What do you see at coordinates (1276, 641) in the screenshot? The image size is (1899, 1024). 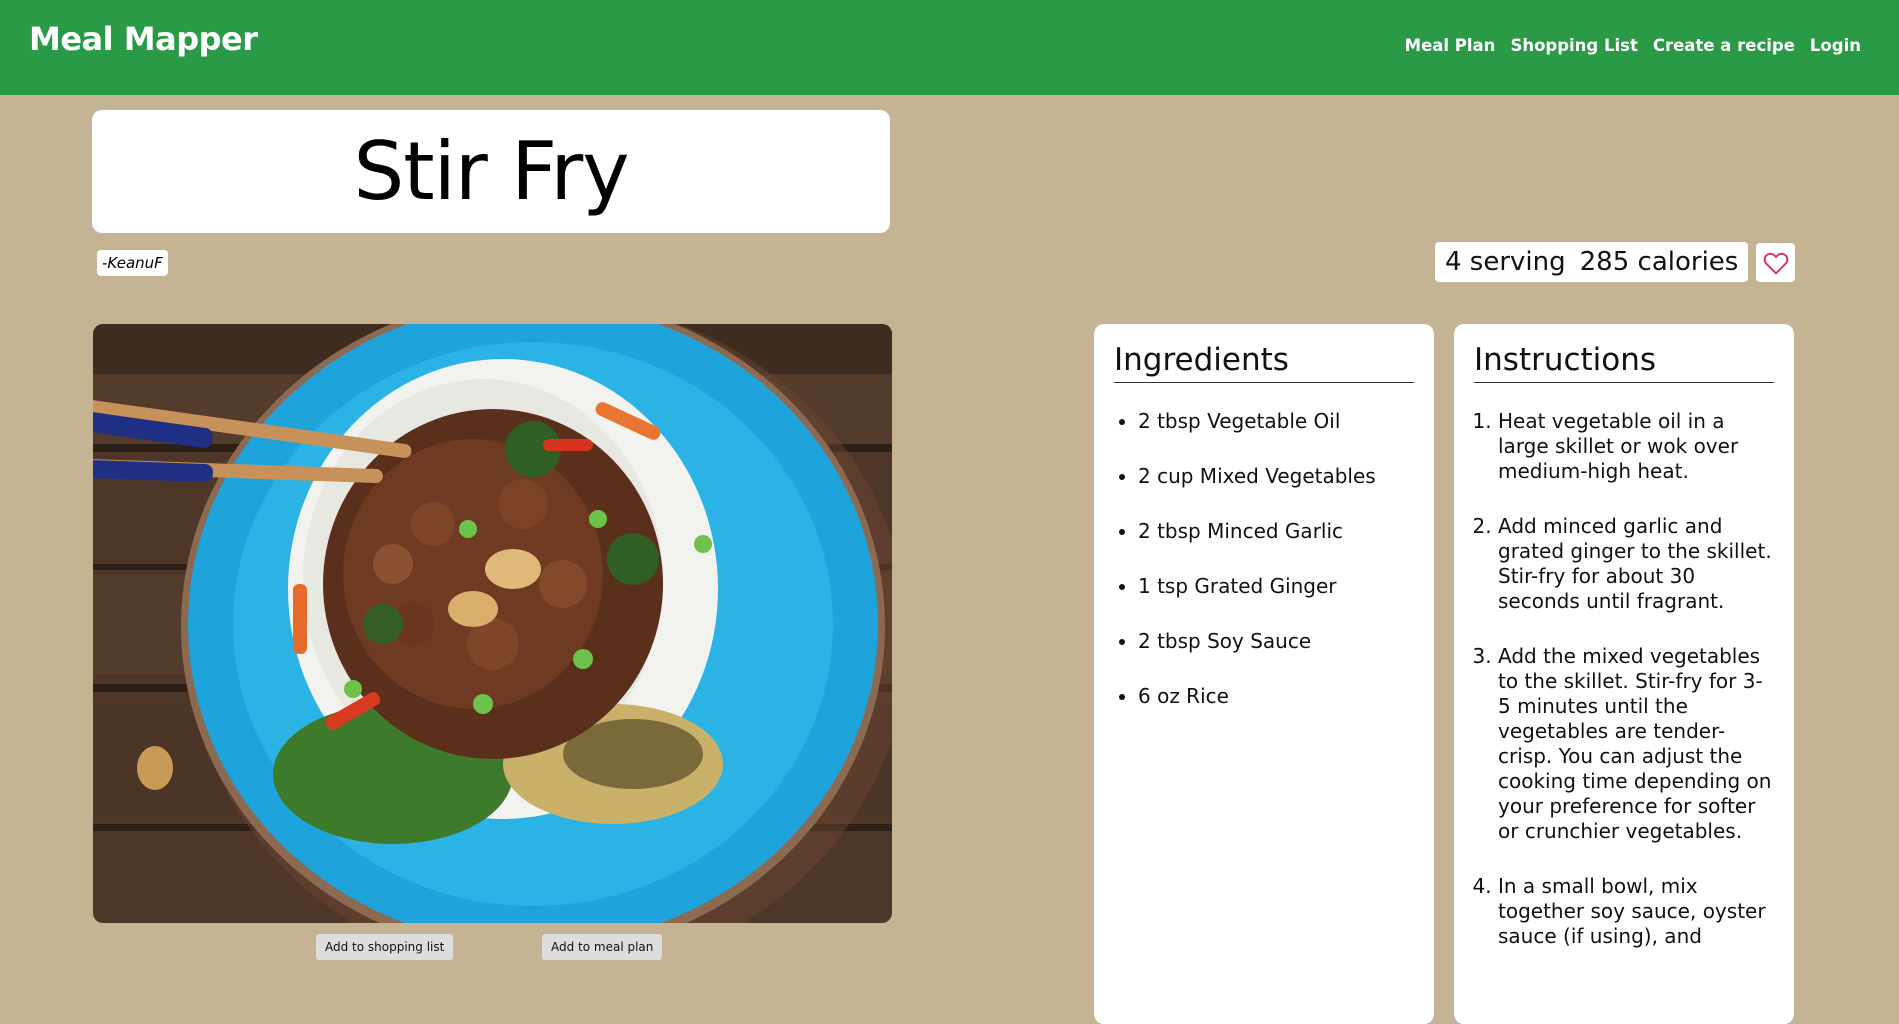 I see `ingredient-item: 2 tbsp Soy Sauce` at bounding box center [1276, 641].